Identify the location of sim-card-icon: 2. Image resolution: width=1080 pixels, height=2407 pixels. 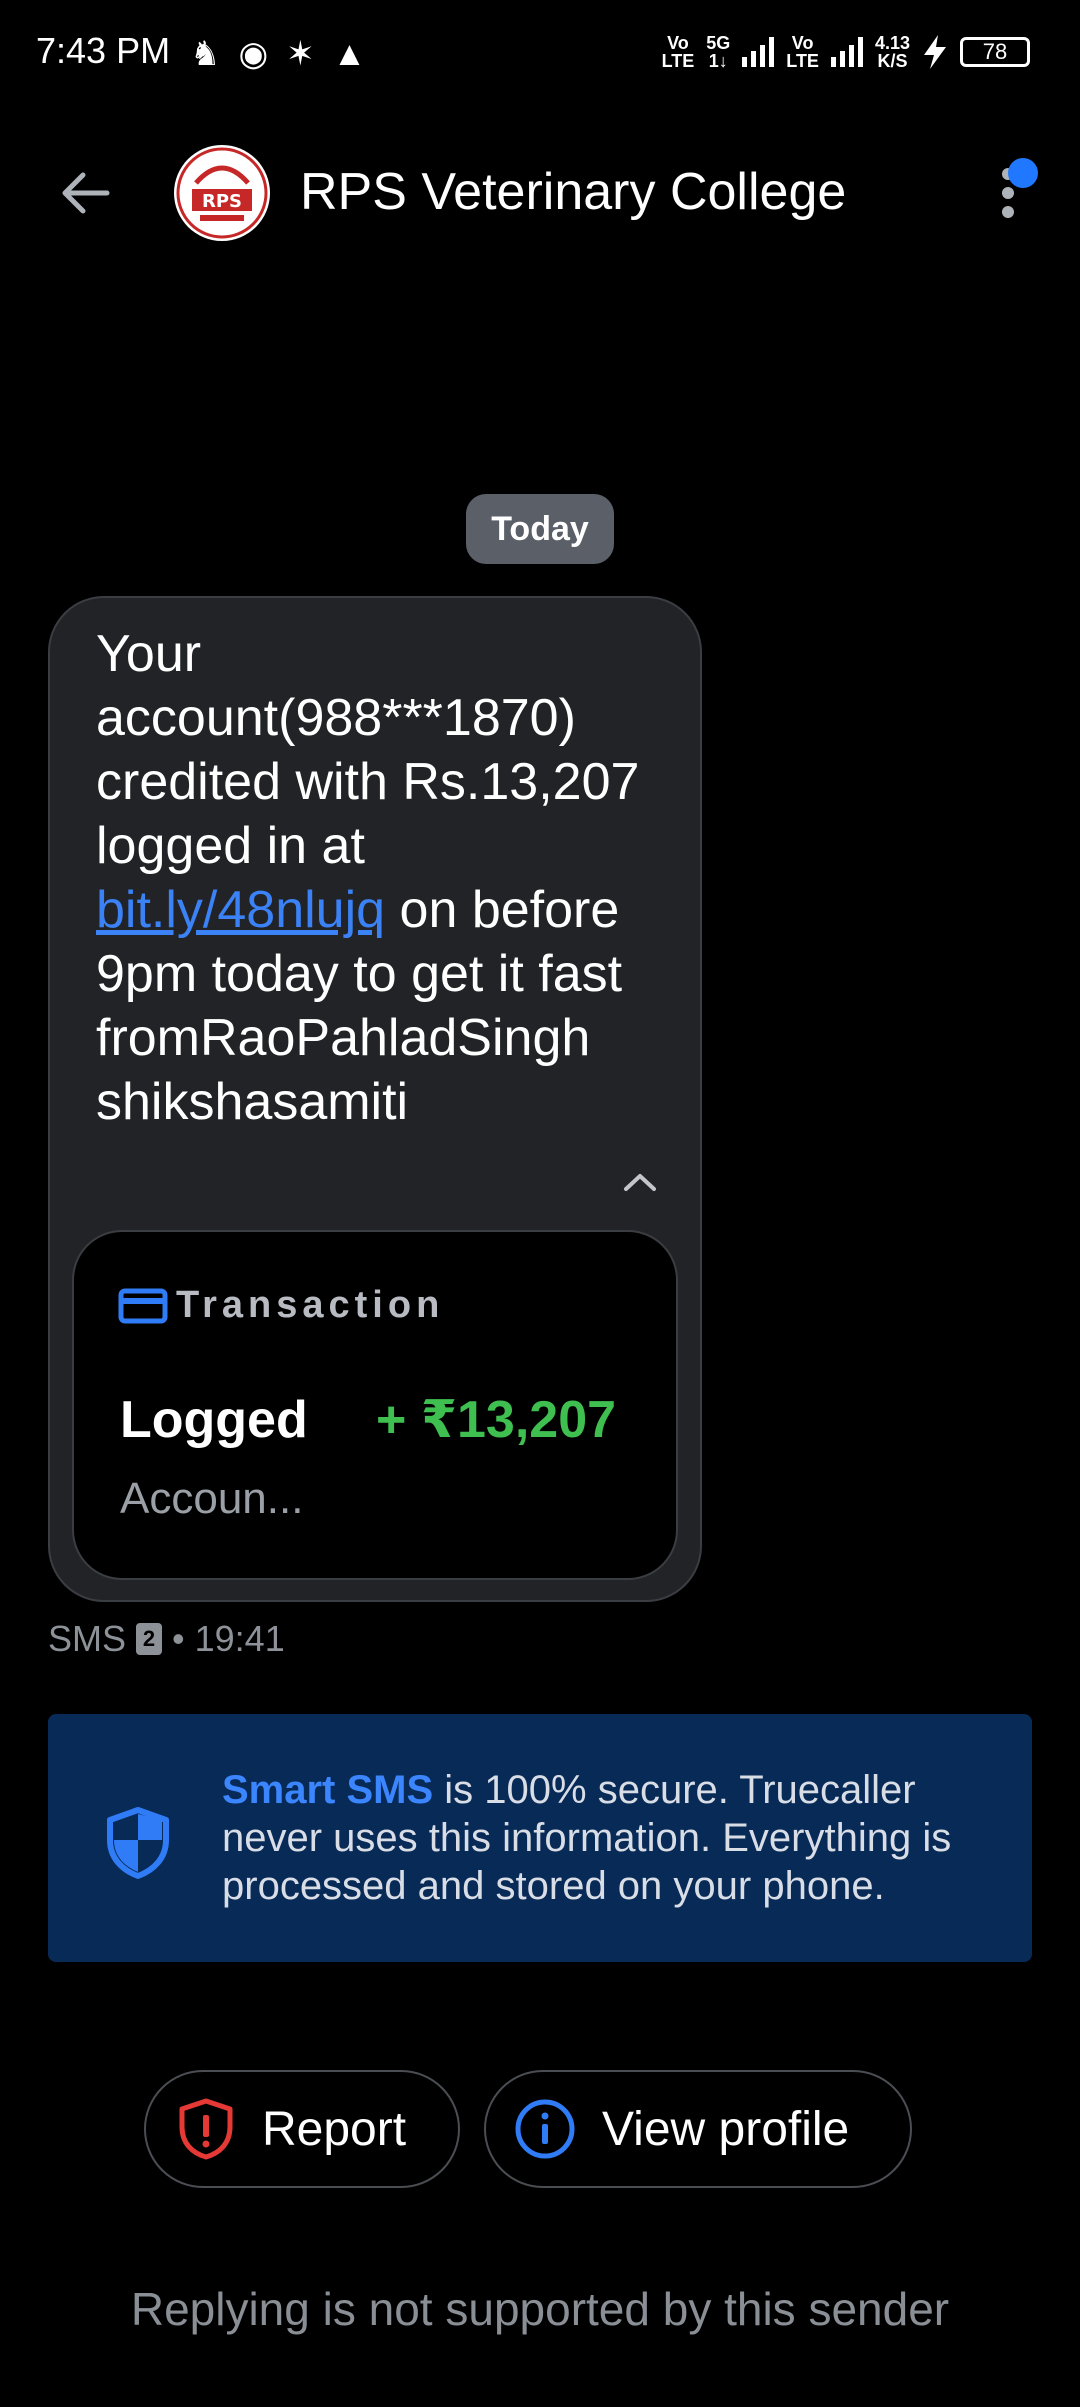
(149, 1639).